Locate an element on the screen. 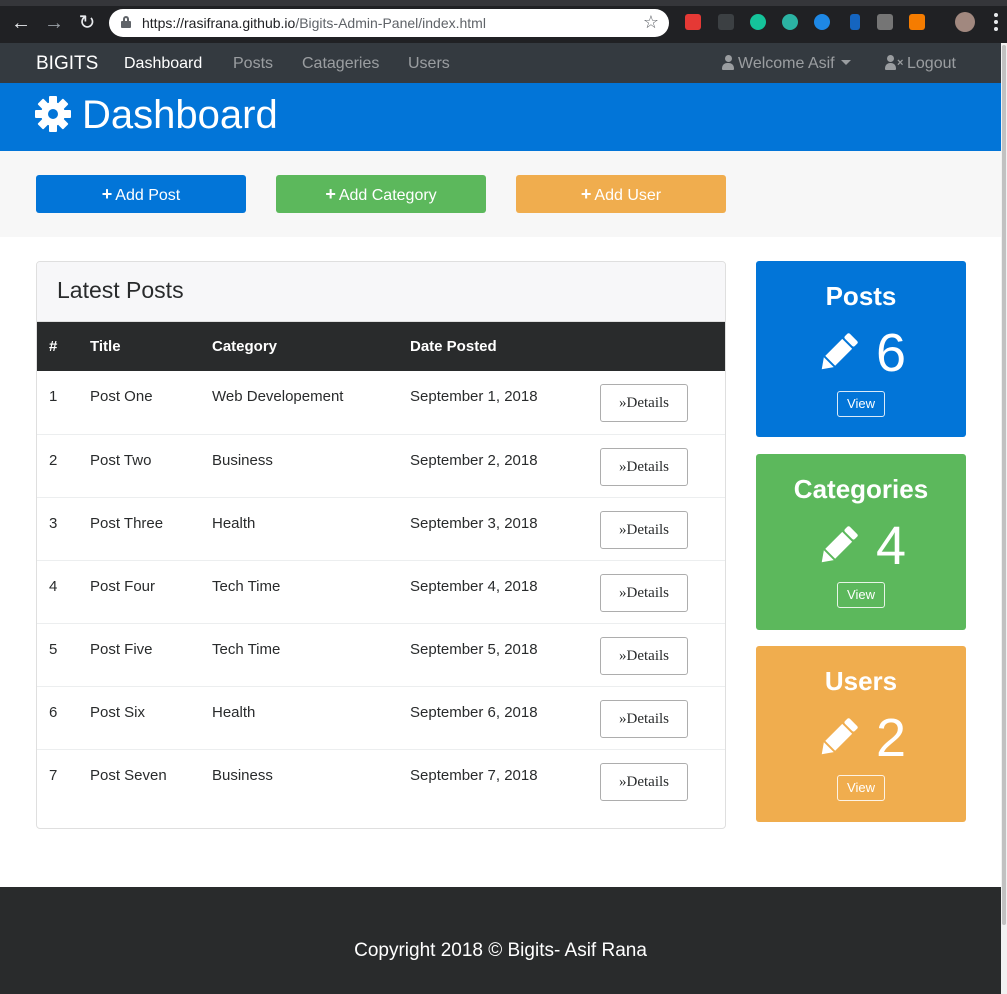 Image resolution: width=1007 pixels, height=994 pixels. row-date: September 7, 2018 is located at coordinates (474, 775).